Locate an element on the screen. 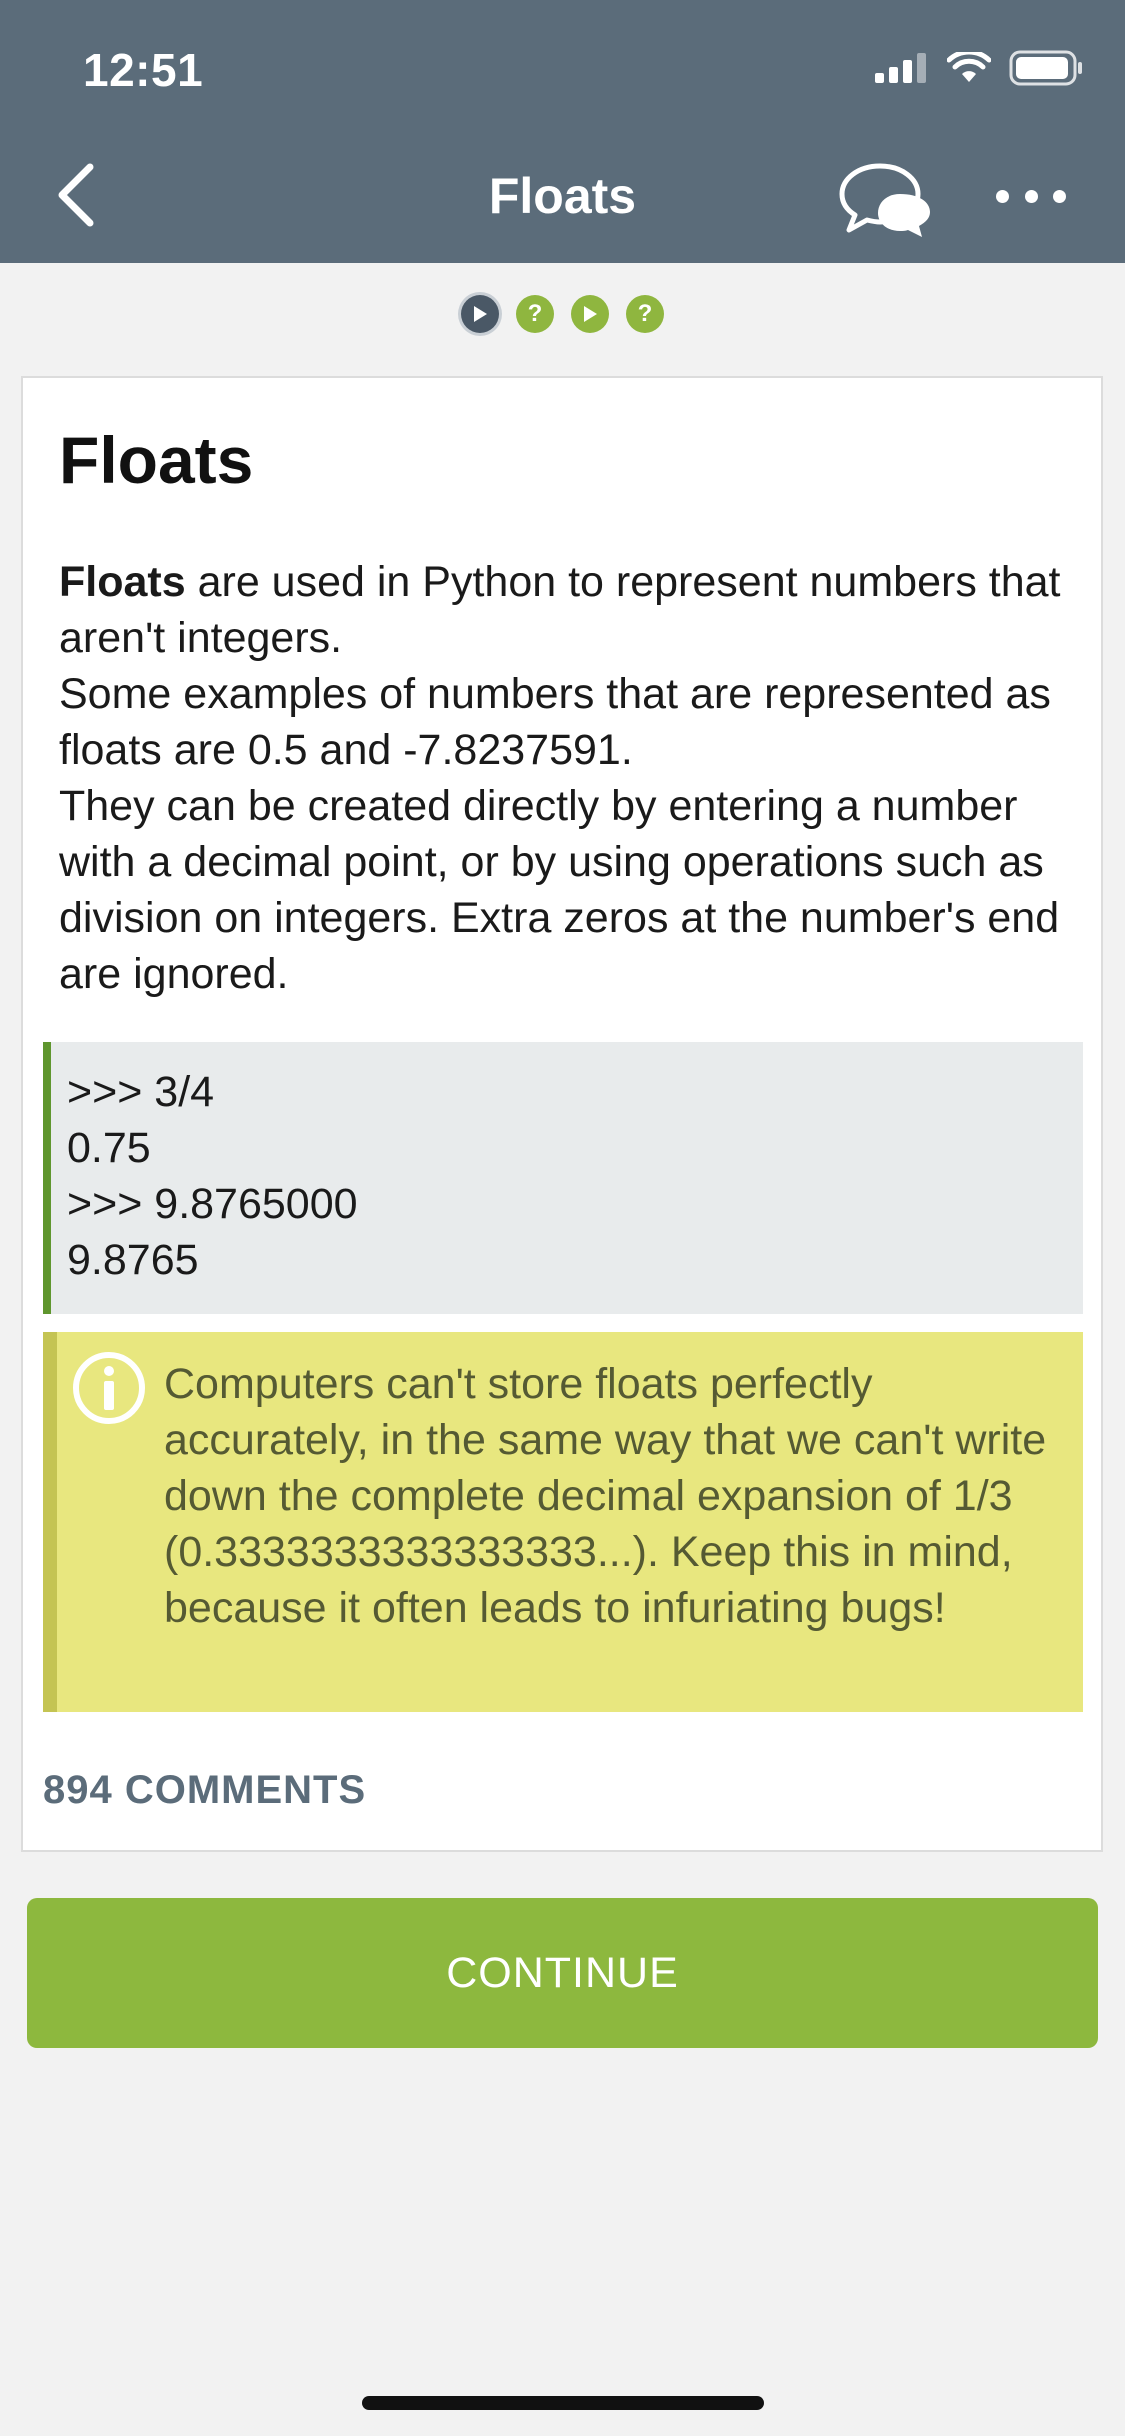 The height and width of the screenshot is (2436, 1125). comments-button is located at coordinates (886, 200).